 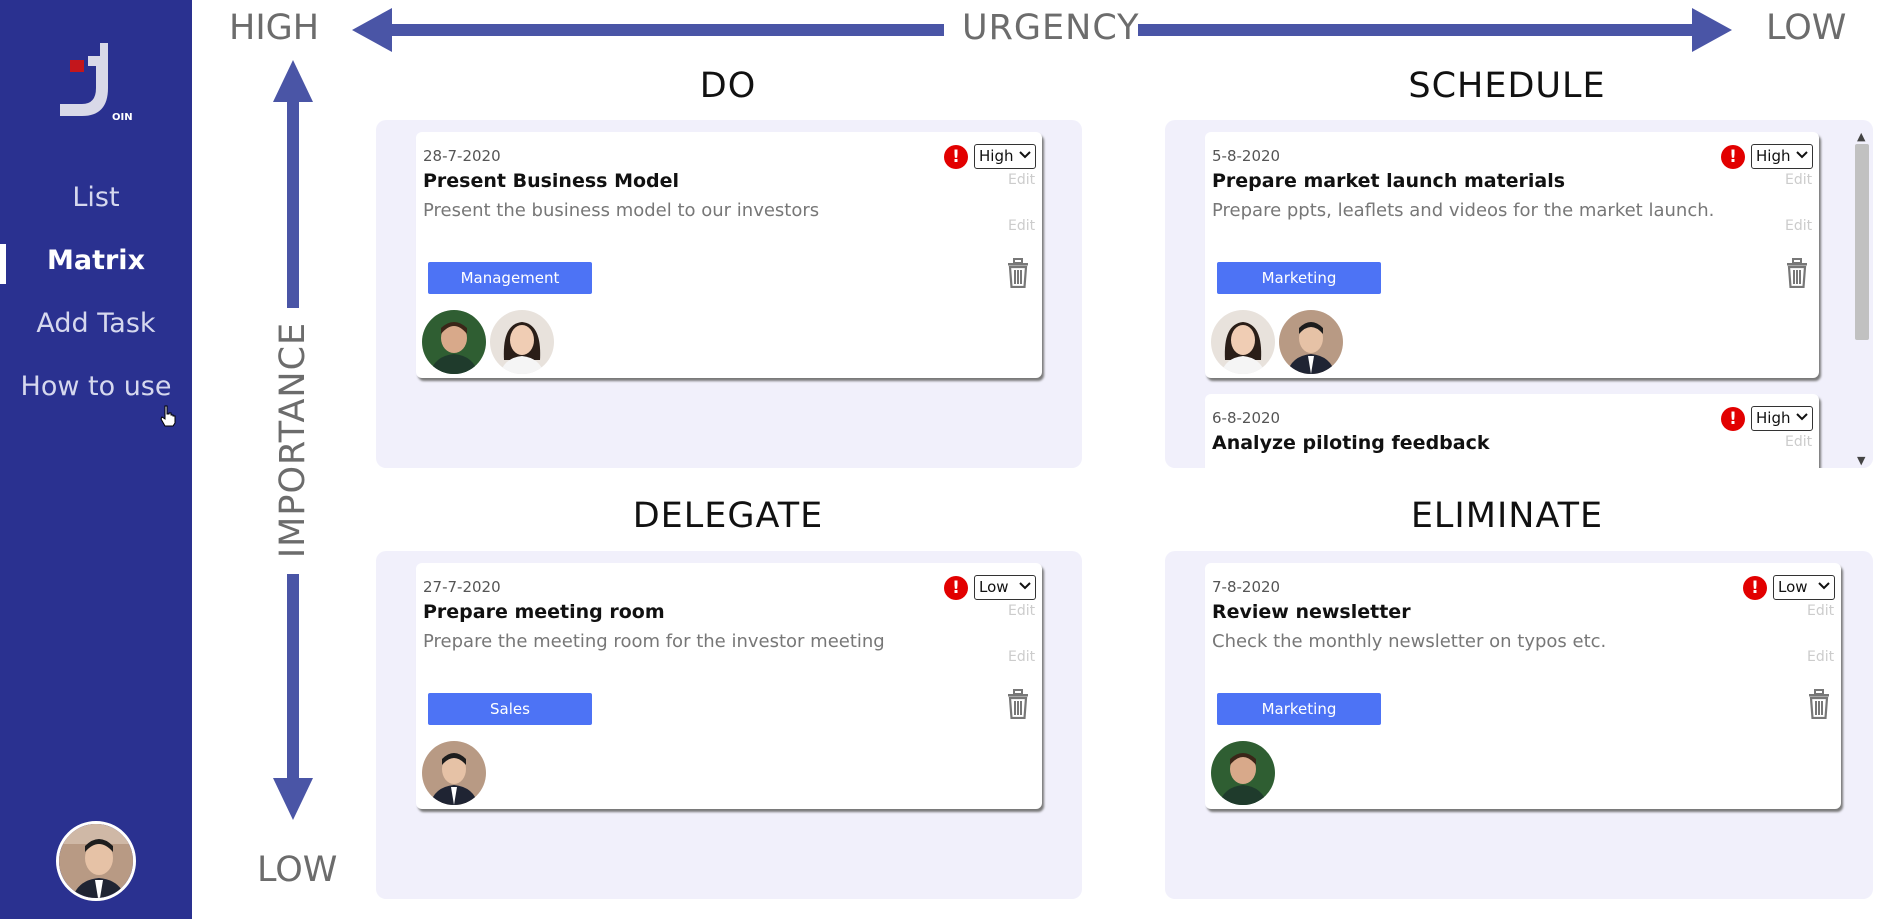 I want to click on task-title: Analyze piloting feedback, so click(x=1351, y=443).